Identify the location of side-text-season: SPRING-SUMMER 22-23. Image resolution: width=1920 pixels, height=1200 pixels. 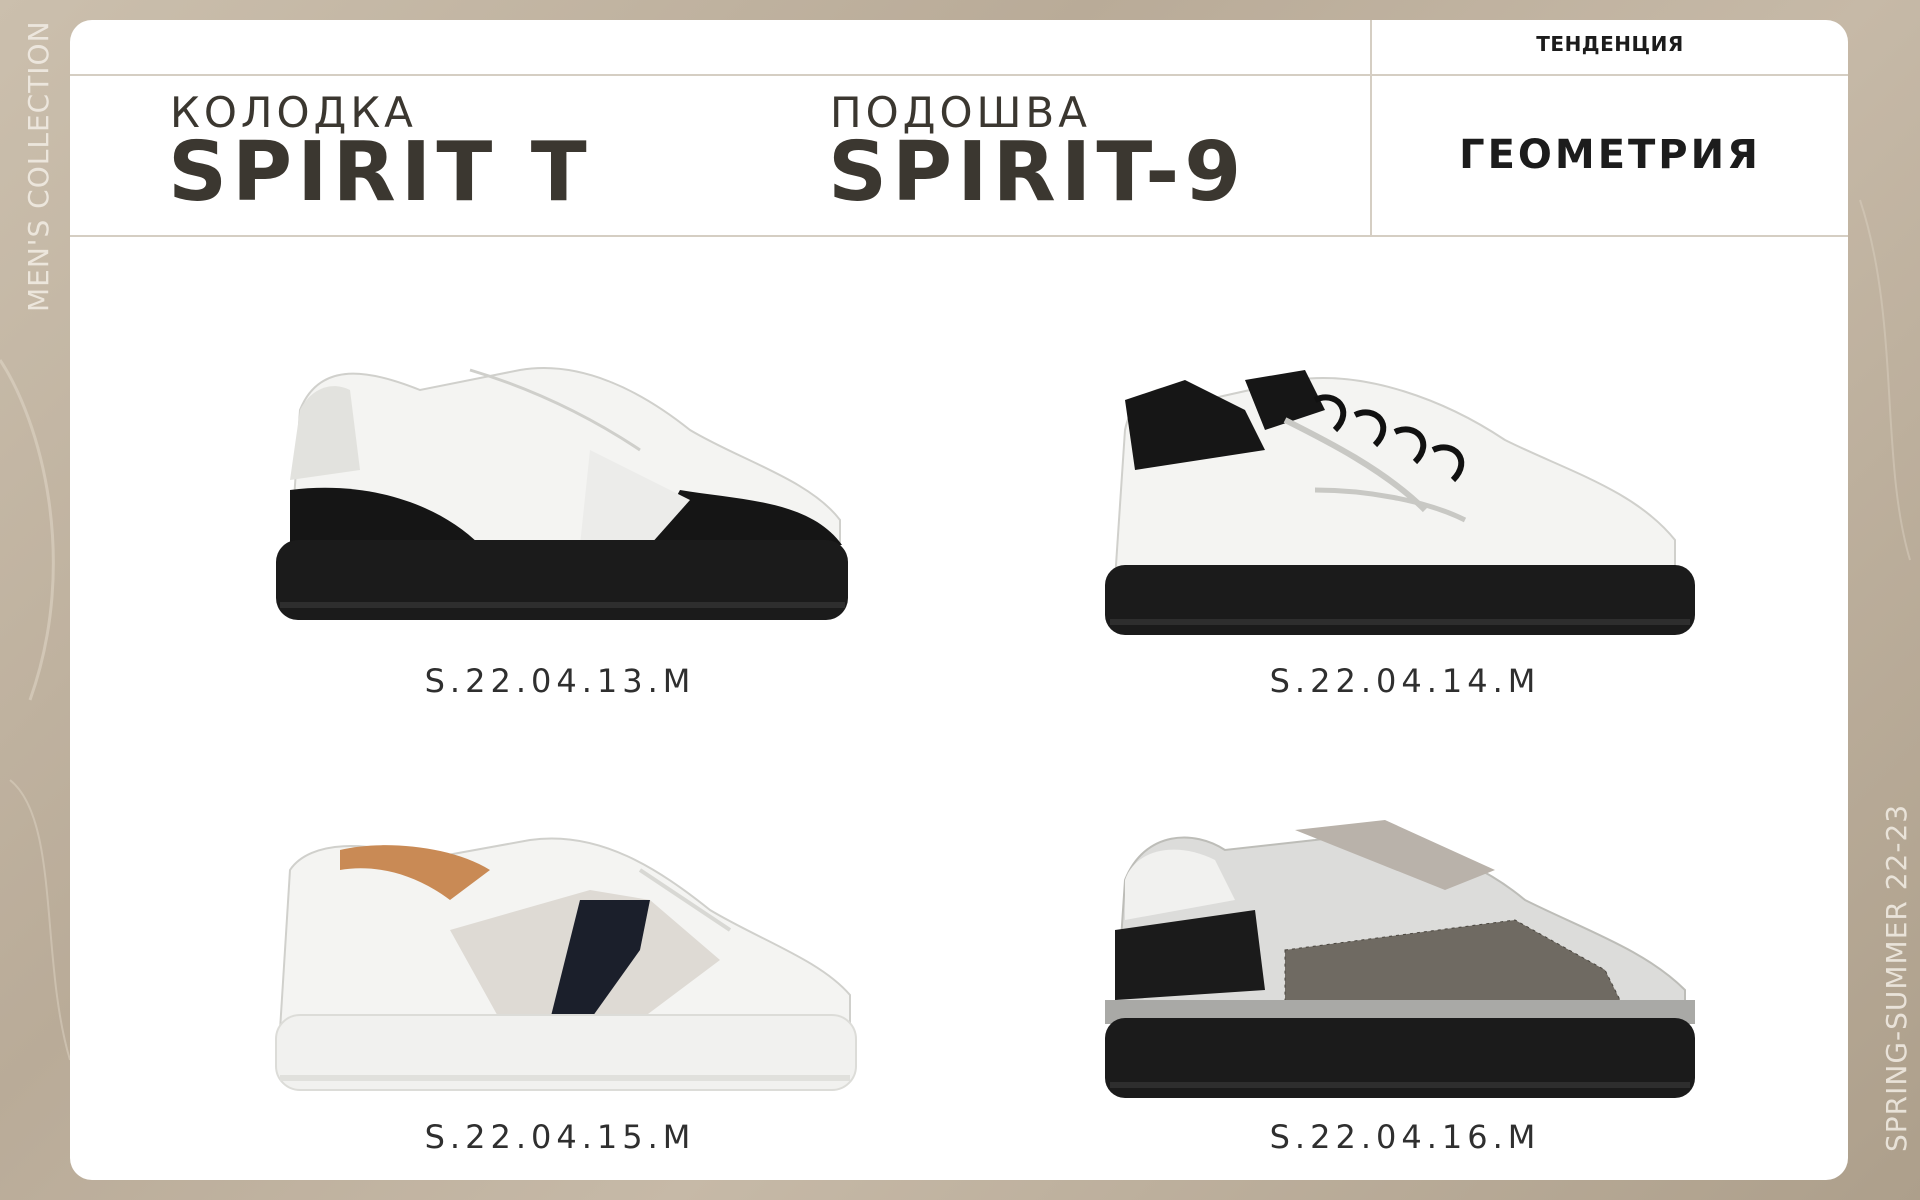
(1896, 977).